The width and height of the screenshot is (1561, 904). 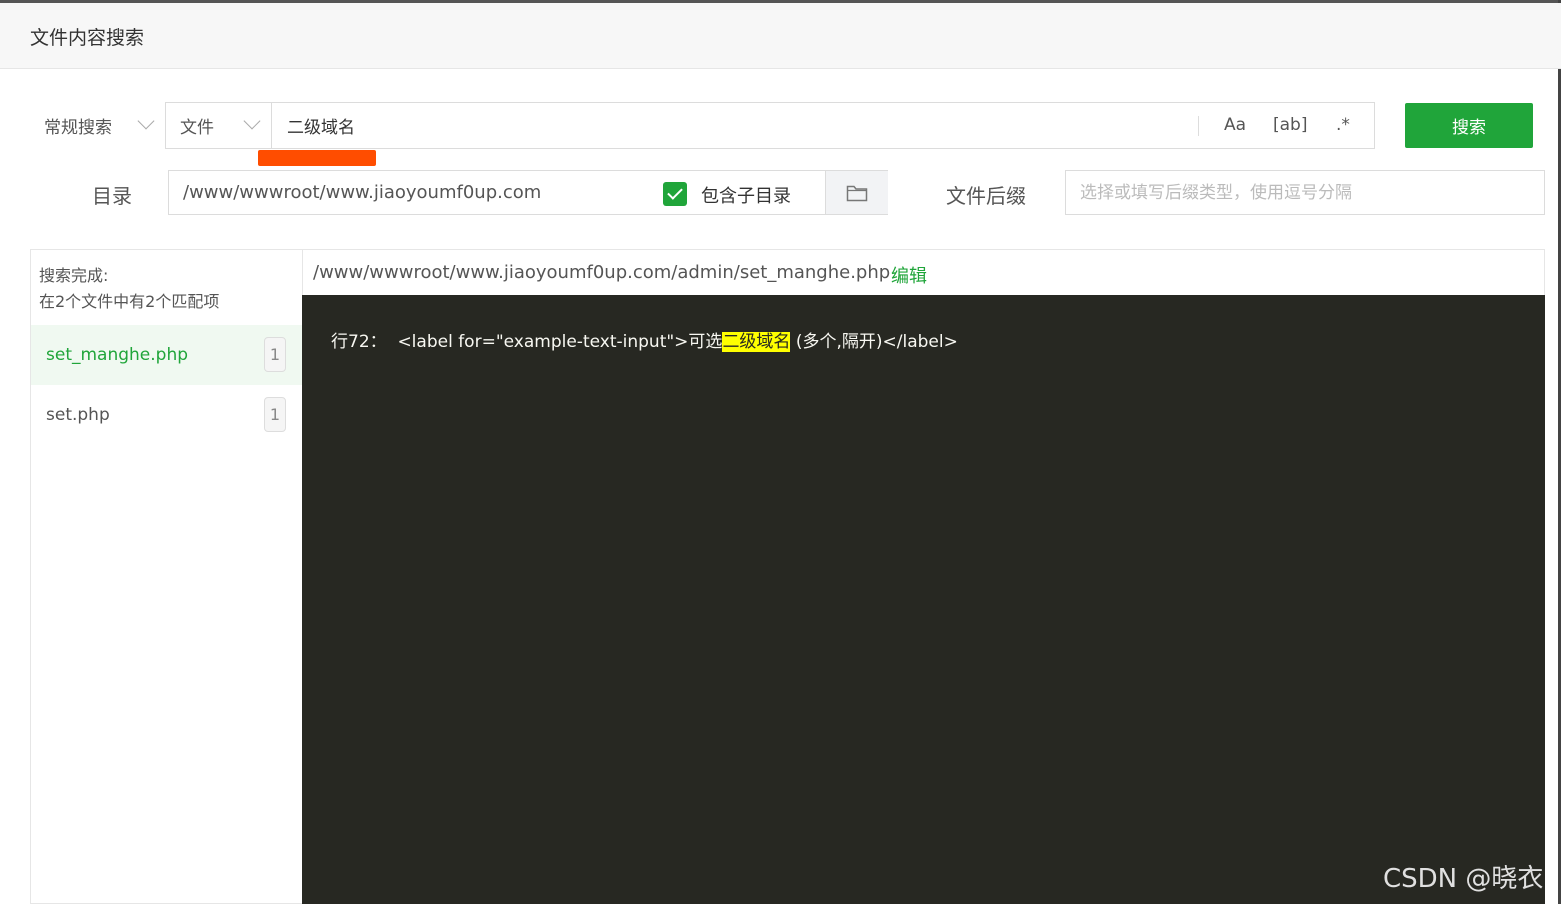 I want to click on result-file-item: set_manghe.php 1, so click(x=166, y=355).